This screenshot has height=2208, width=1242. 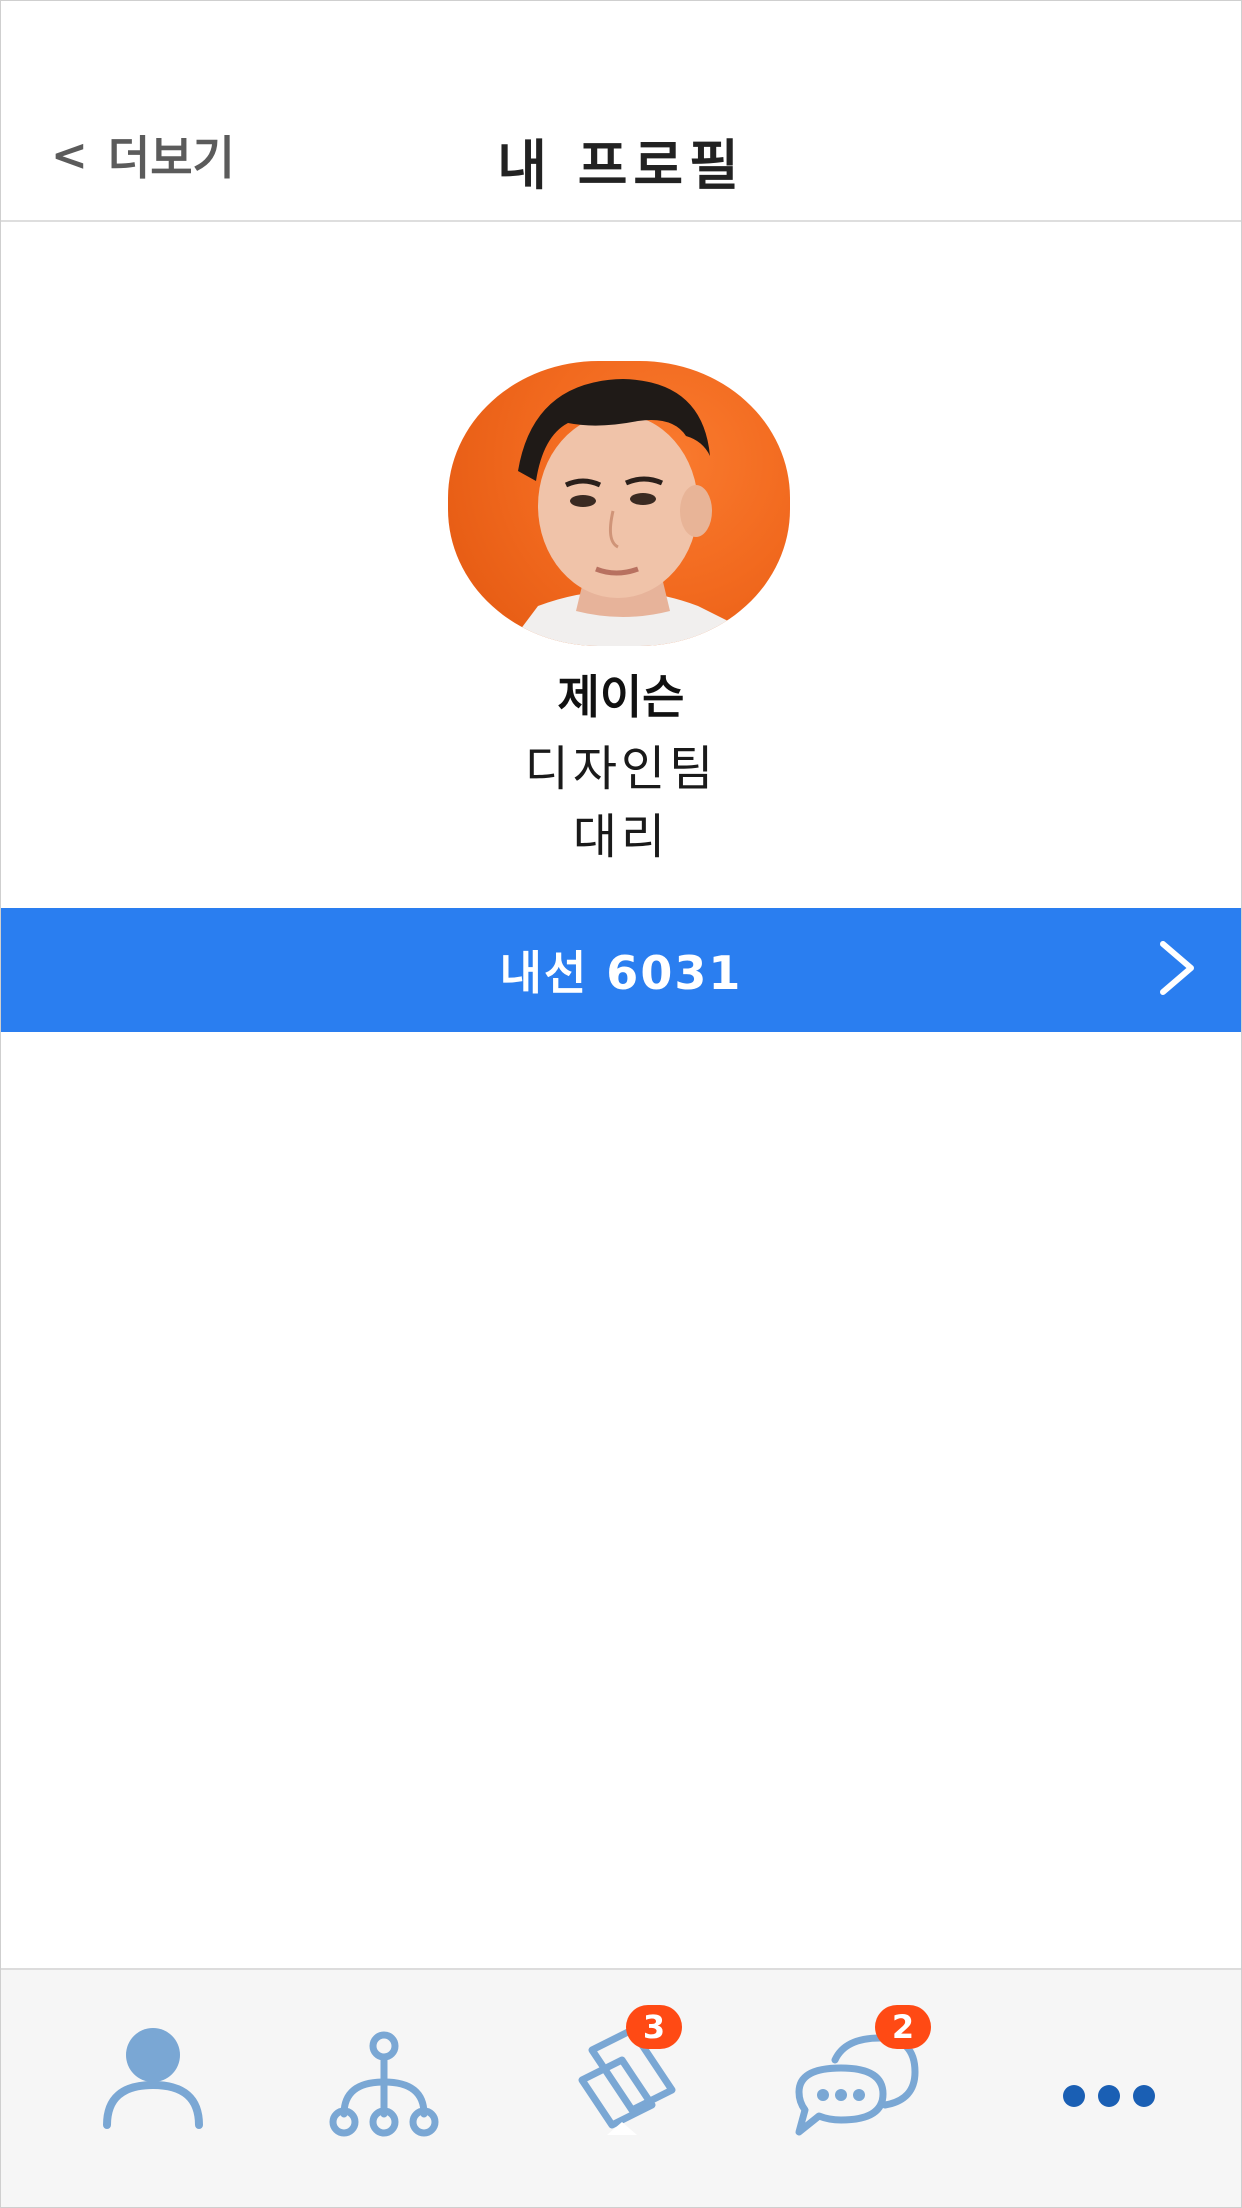 I want to click on header: < 더보기 내 프로필, so click(x=621, y=111).